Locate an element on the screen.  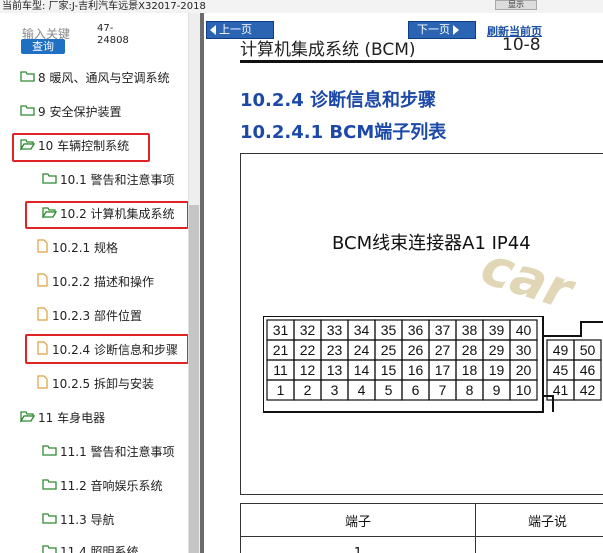
pin-label: 31 is located at coordinates (281, 330).